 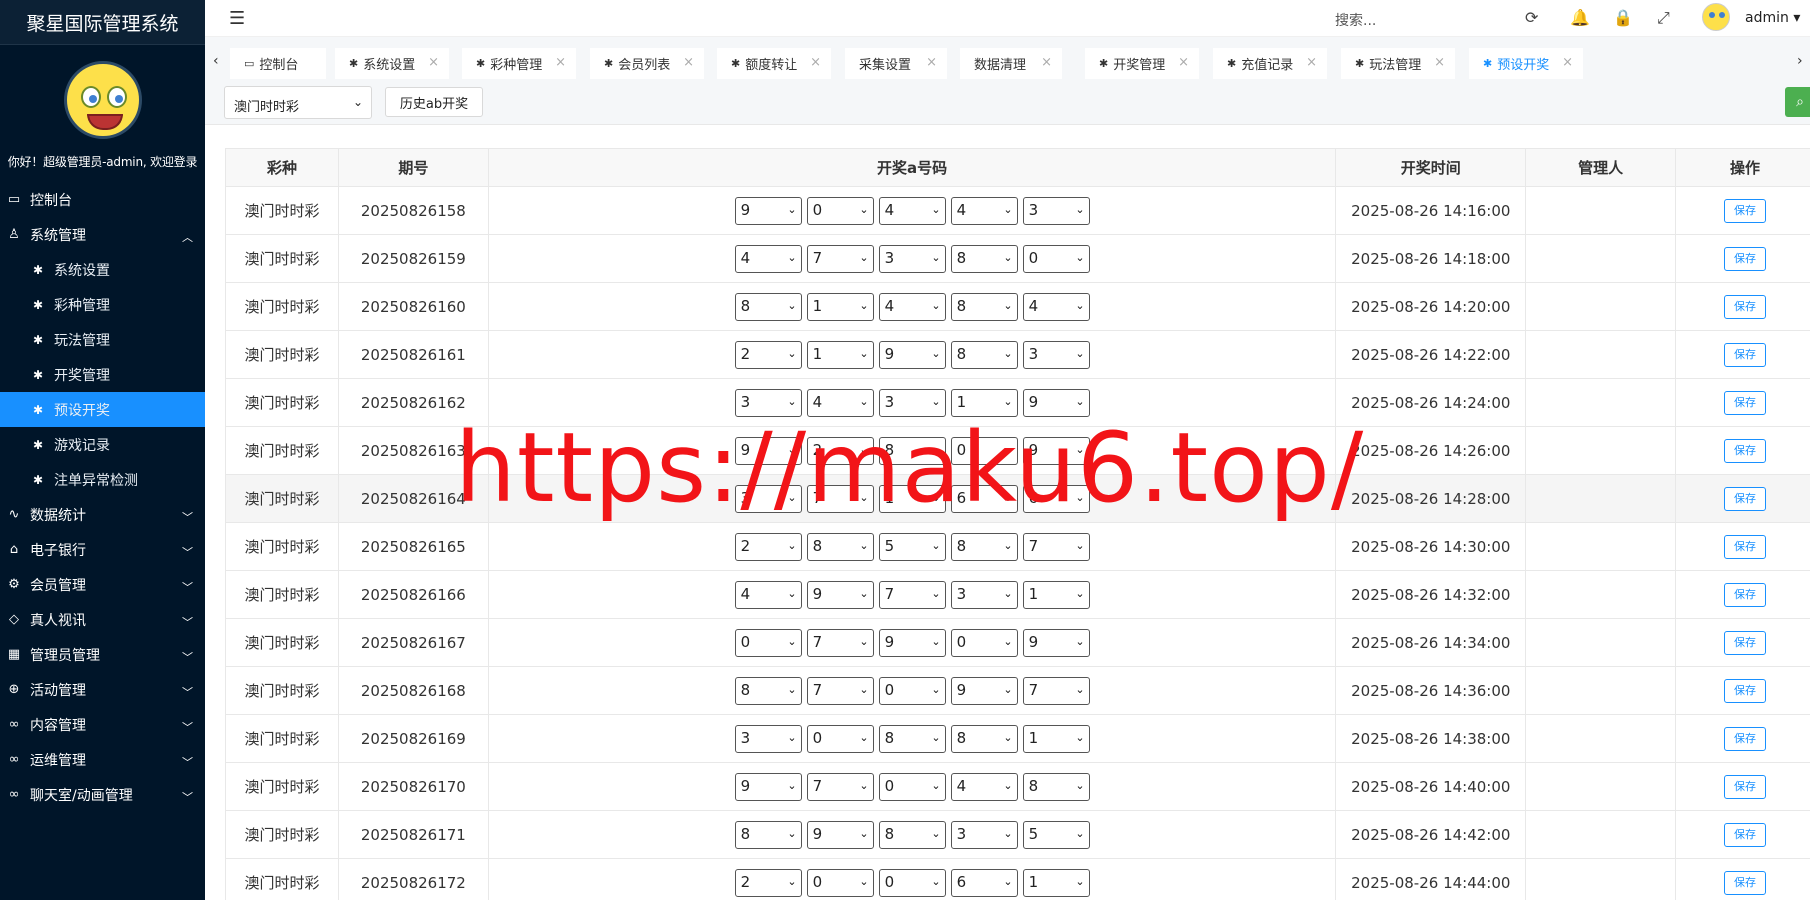 What do you see at coordinates (102, 689) in the screenshot?
I see `sidebar-item-14: ⊕ 活动管理 ﹀` at bounding box center [102, 689].